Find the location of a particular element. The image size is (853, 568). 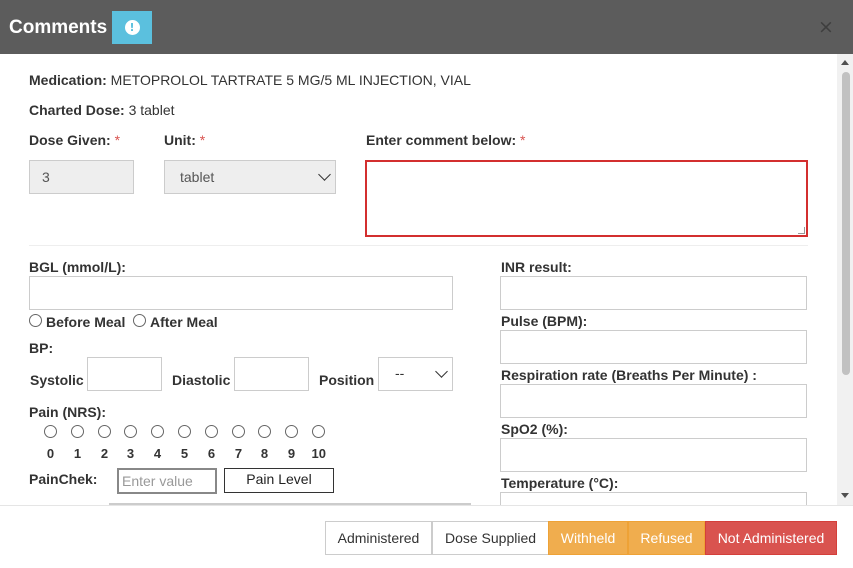

scroll-down-icon is located at coordinates (845, 495).